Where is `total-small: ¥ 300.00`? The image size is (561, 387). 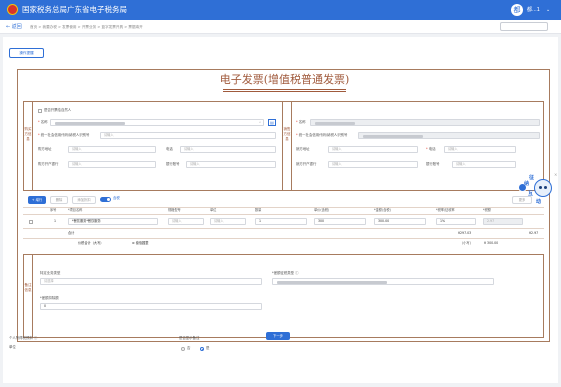 total-small: ¥ 300.00 is located at coordinates (491, 243).